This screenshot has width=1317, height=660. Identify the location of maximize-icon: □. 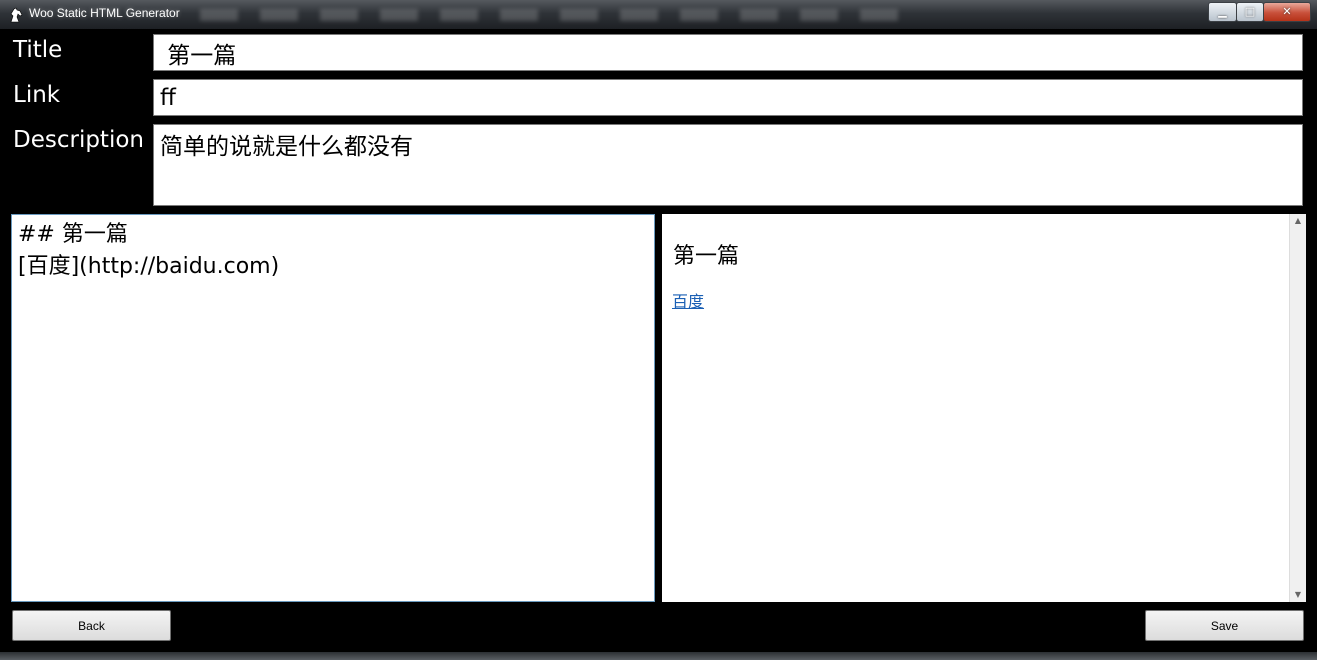
(1250, 11).